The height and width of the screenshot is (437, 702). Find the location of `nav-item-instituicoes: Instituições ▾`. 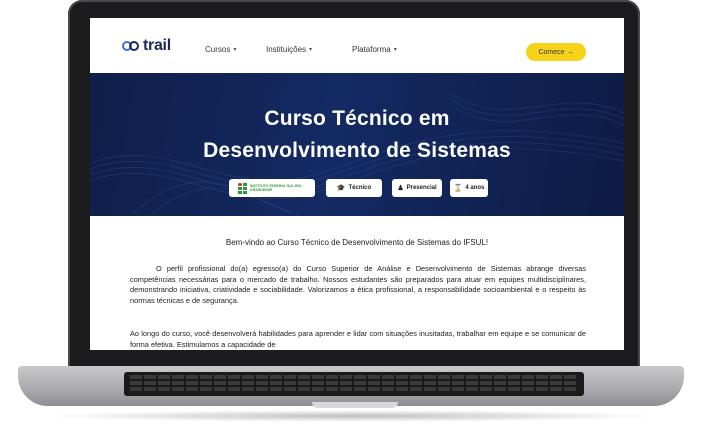

nav-item-instituicoes: Instituições ▾ is located at coordinates (289, 49).